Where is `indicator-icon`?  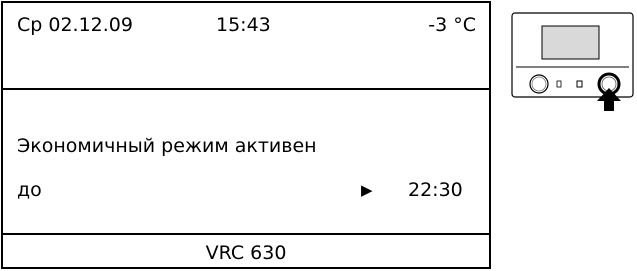
indicator-icon is located at coordinates (559, 84).